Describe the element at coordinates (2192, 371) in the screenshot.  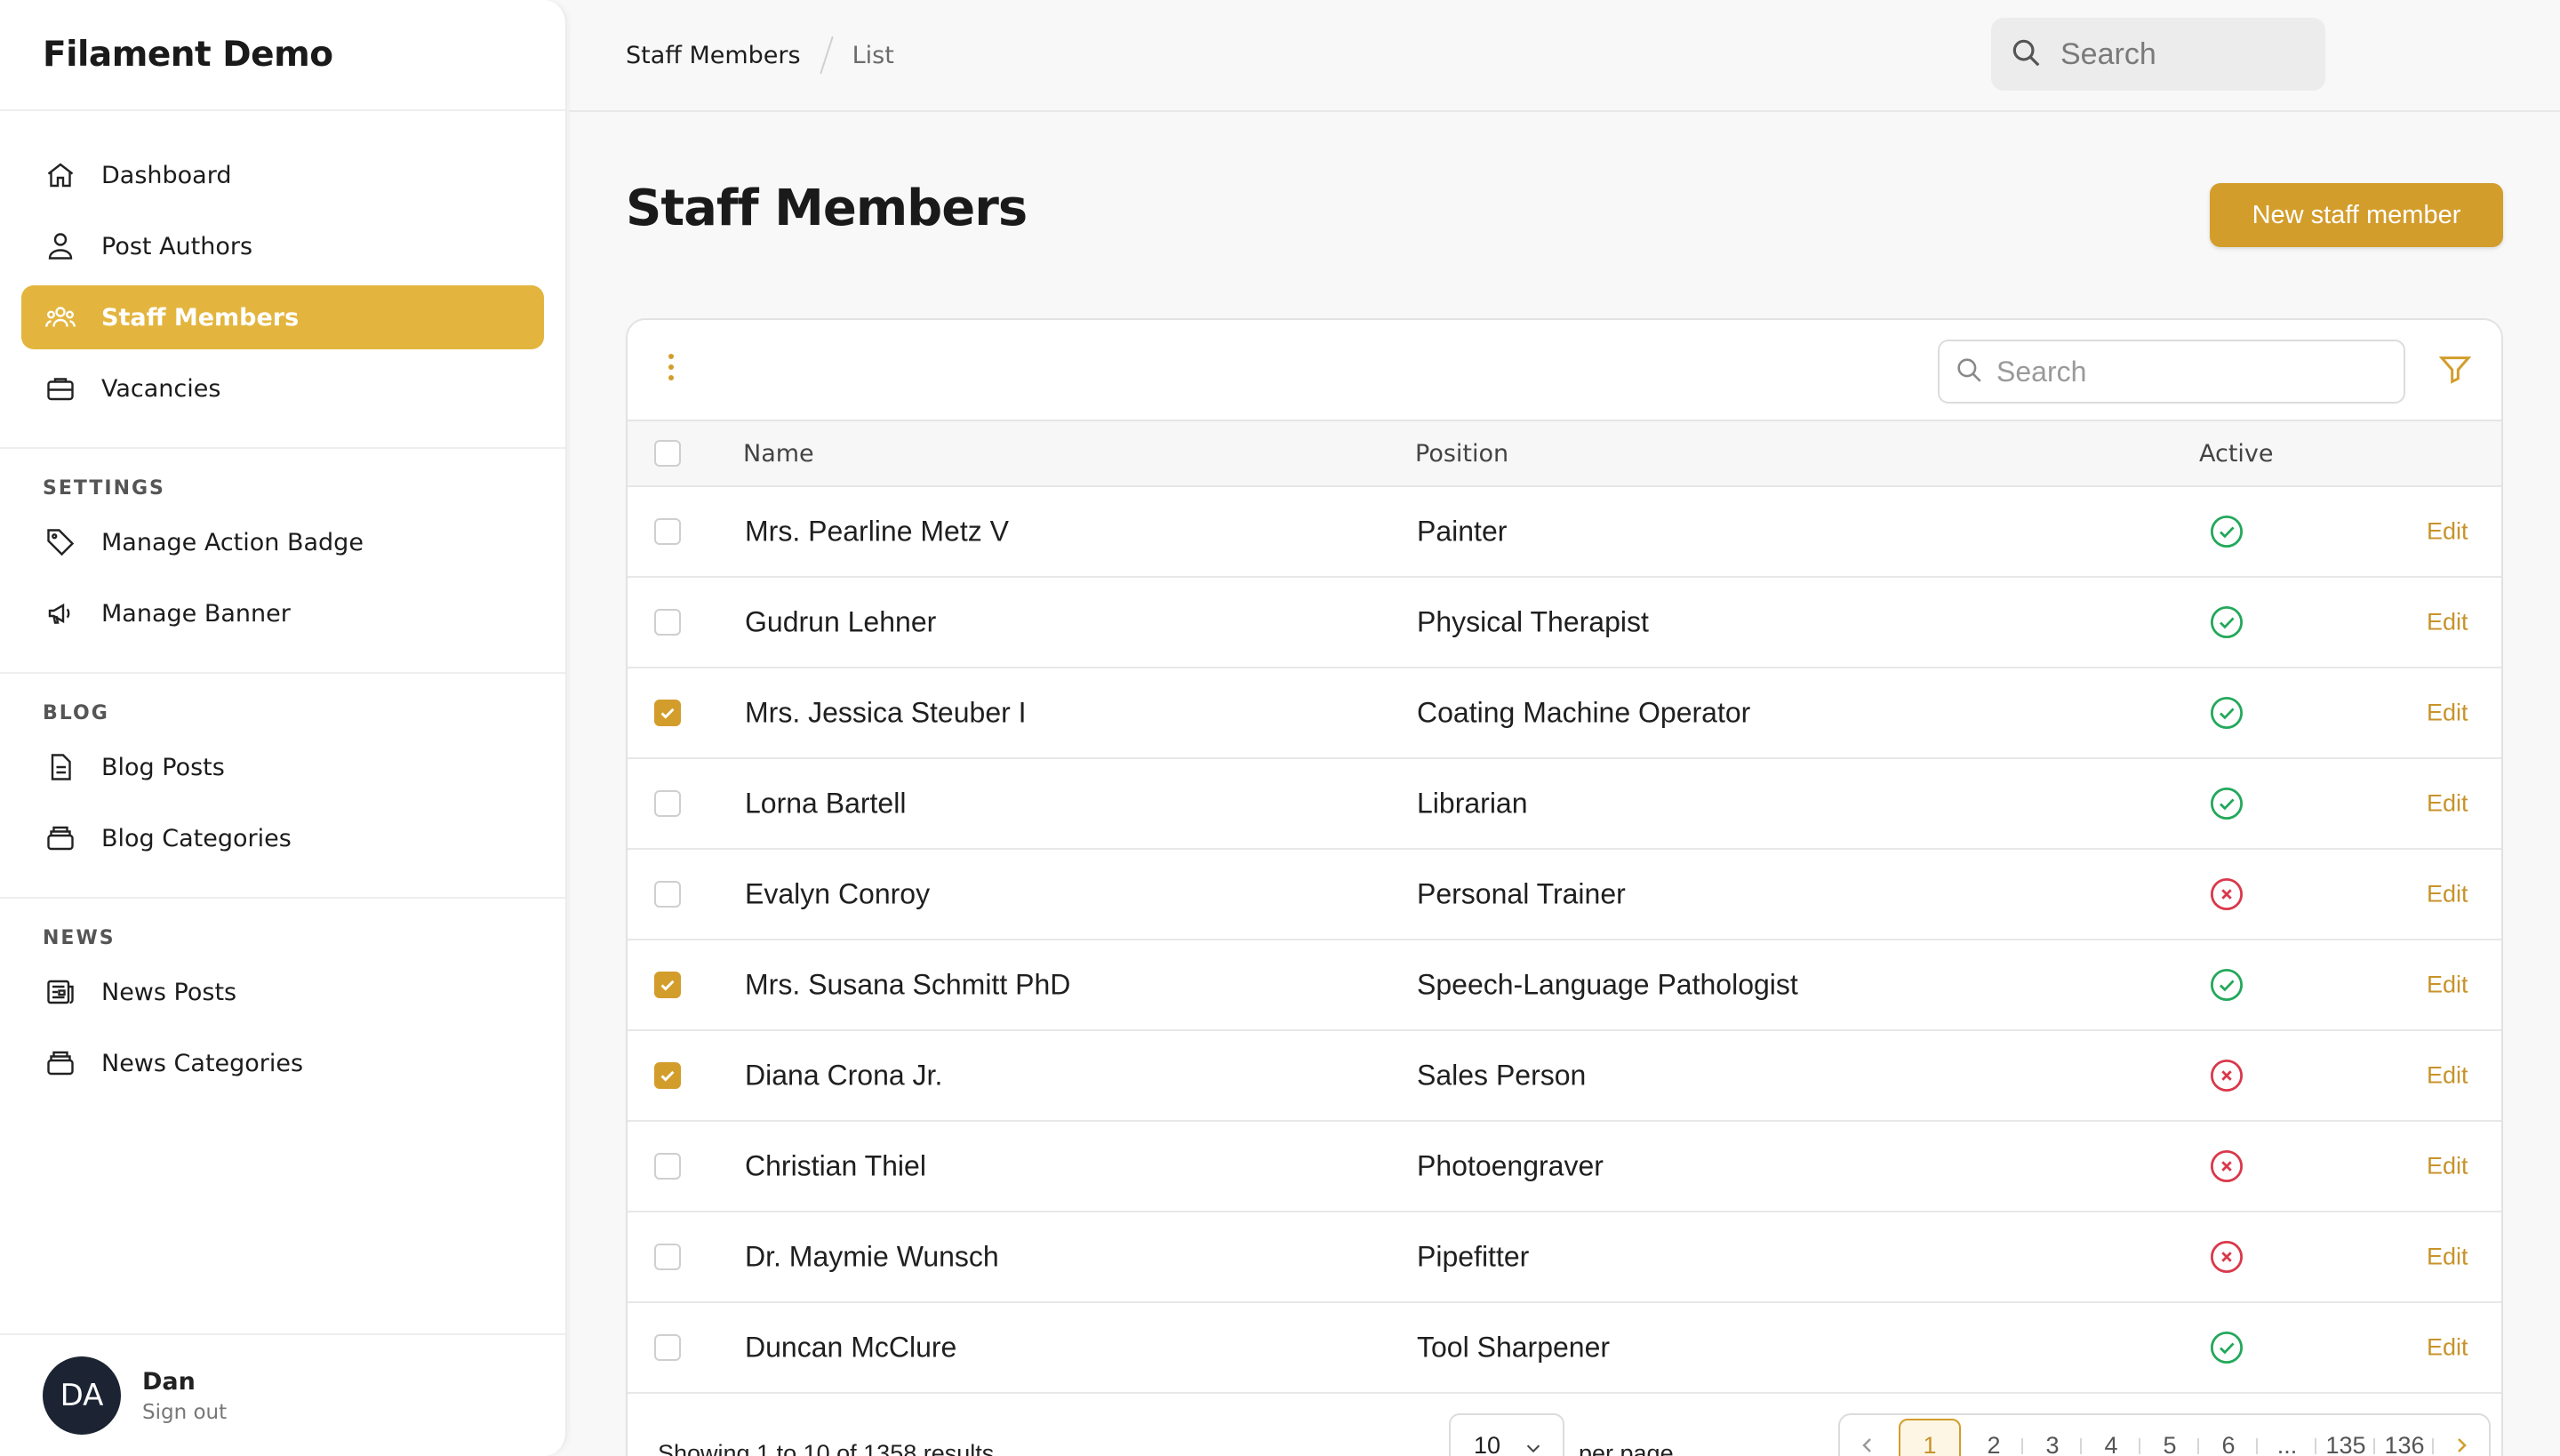
I see `table-search-input` at that location.